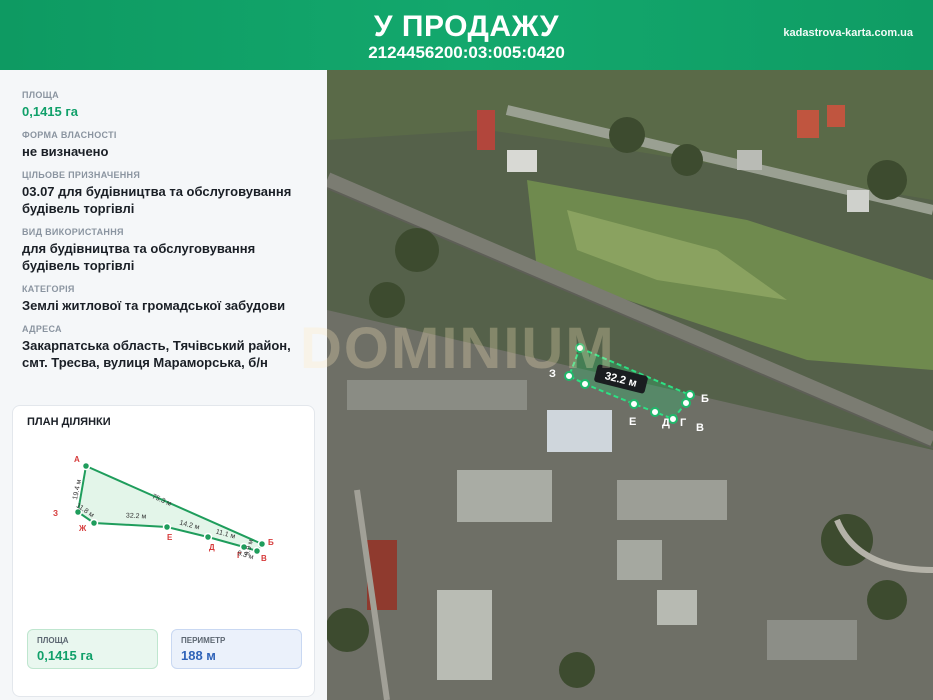  What do you see at coordinates (157, 191) in the screenshot?
I see `purpose-value-line1: 03.07 для будівництва та обслуговування` at bounding box center [157, 191].